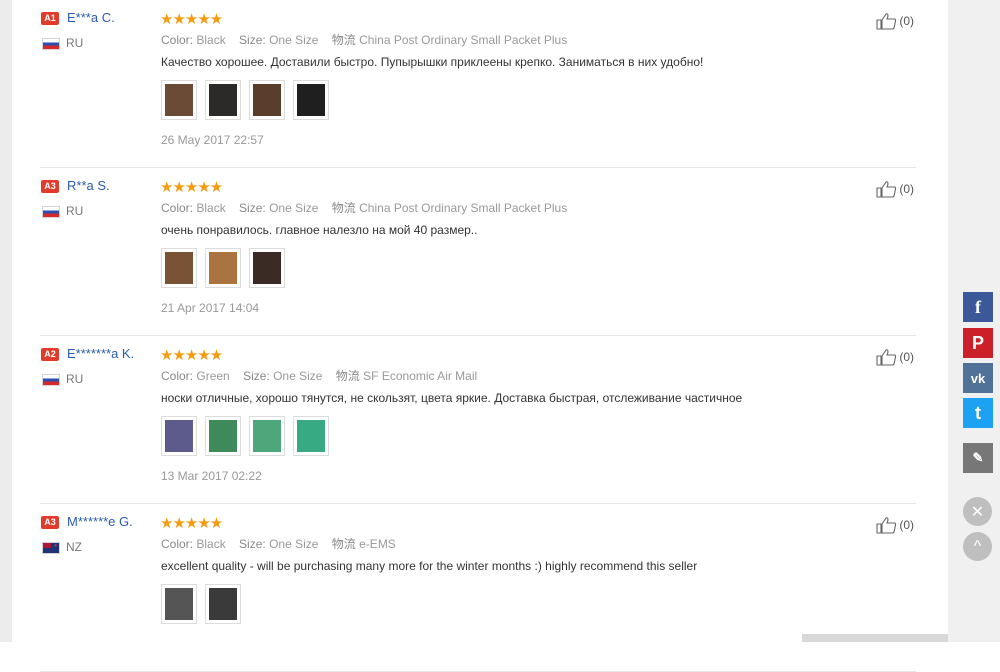 This screenshot has height=672, width=1000. Describe the element at coordinates (213, 376) in the screenshot. I see `color-value: Green` at that location.